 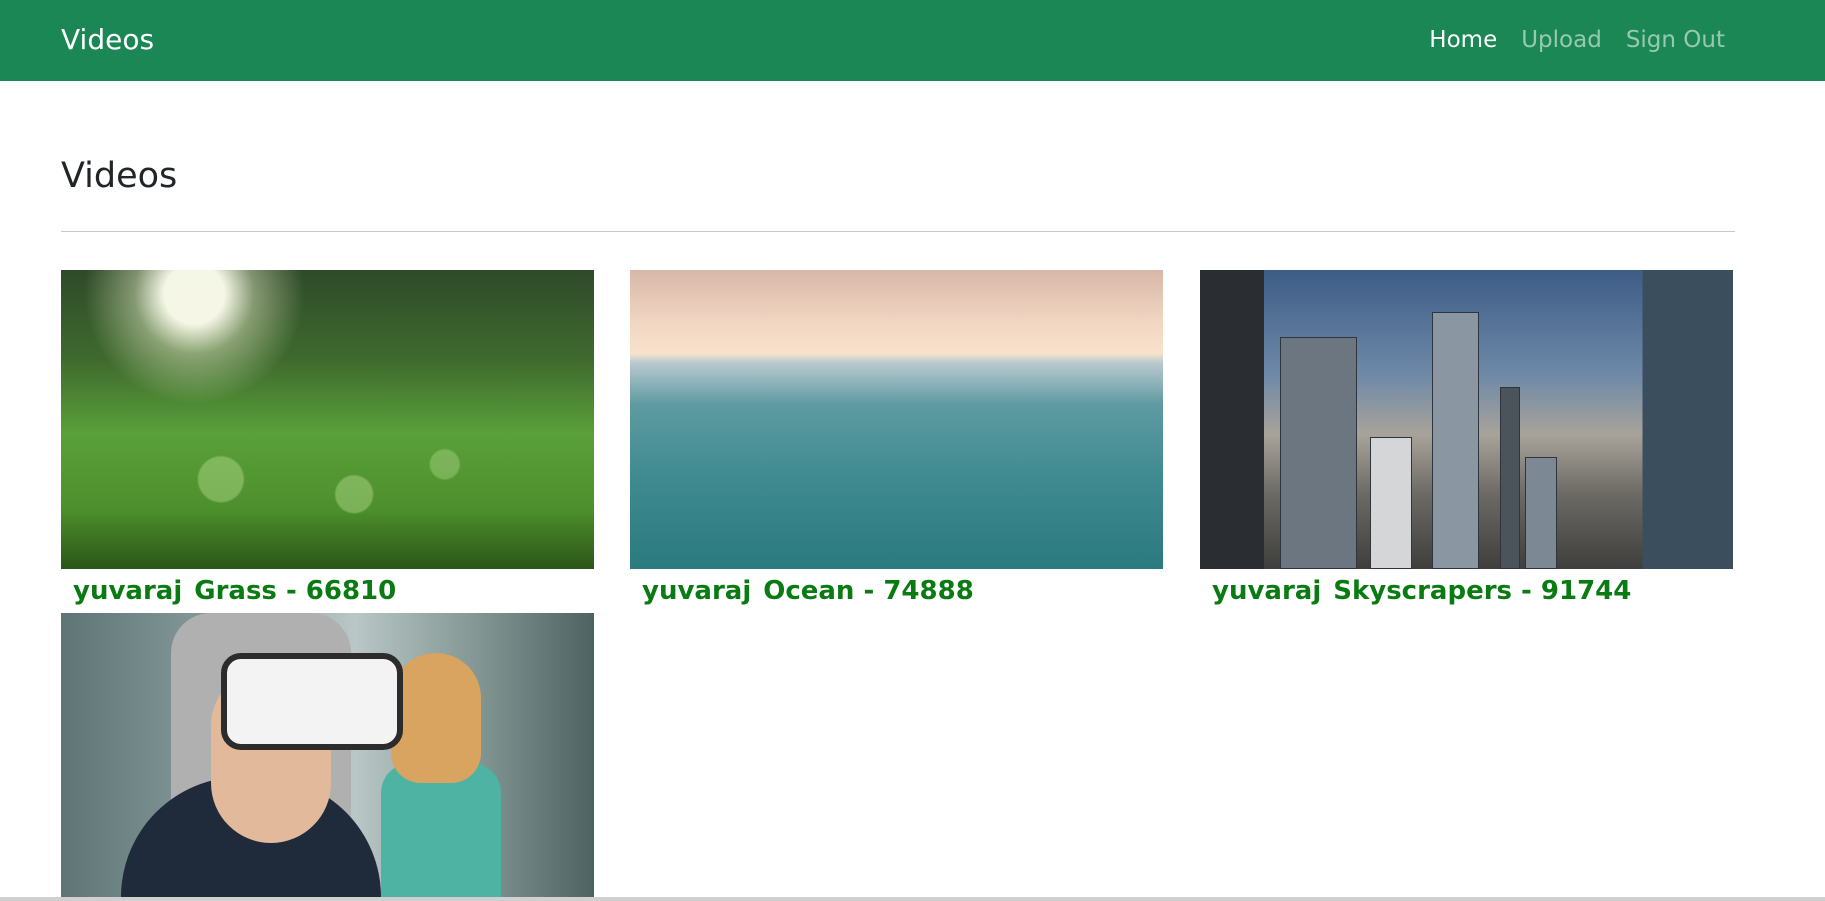 What do you see at coordinates (912, 899) in the screenshot?
I see `horizontal-scrollbar` at bounding box center [912, 899].